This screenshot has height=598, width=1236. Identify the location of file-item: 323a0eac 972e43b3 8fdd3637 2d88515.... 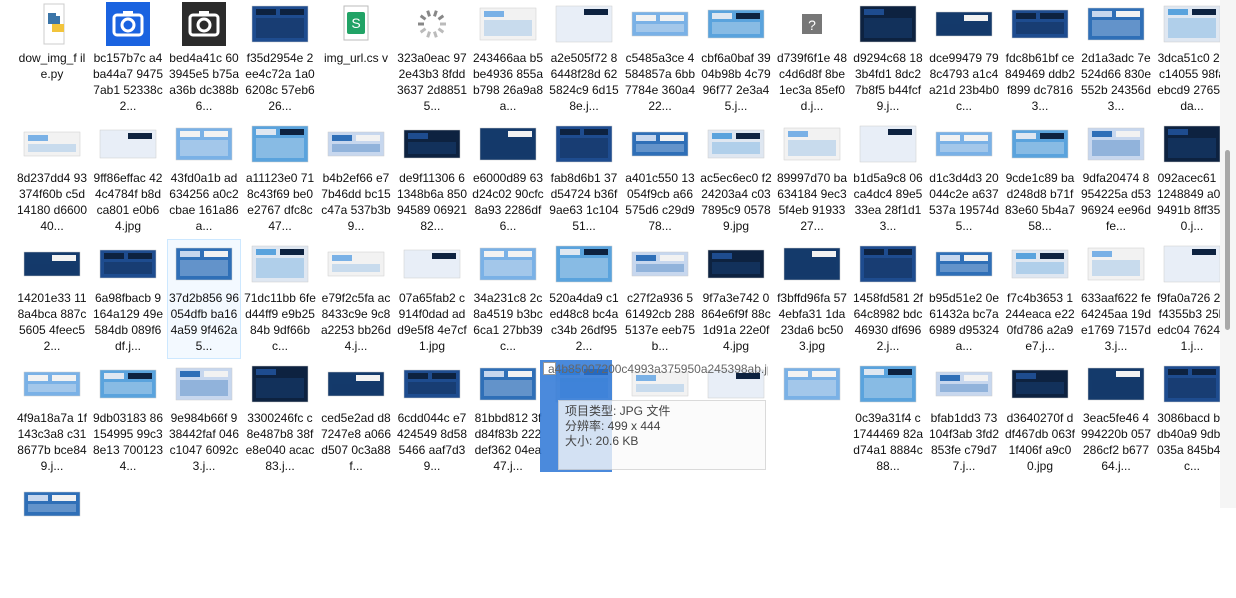
(432, 59).